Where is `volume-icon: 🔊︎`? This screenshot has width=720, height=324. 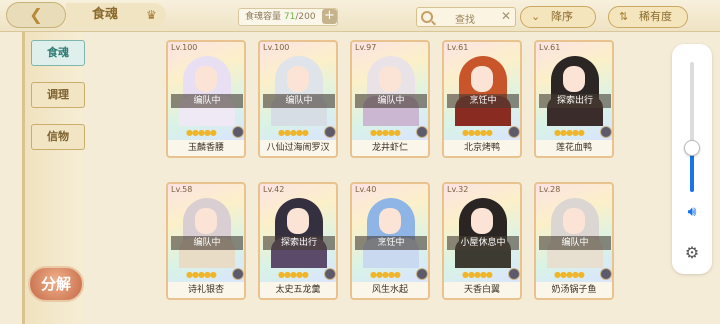 volume-icon: 🔊︎ is located at coordinates (692, 213).